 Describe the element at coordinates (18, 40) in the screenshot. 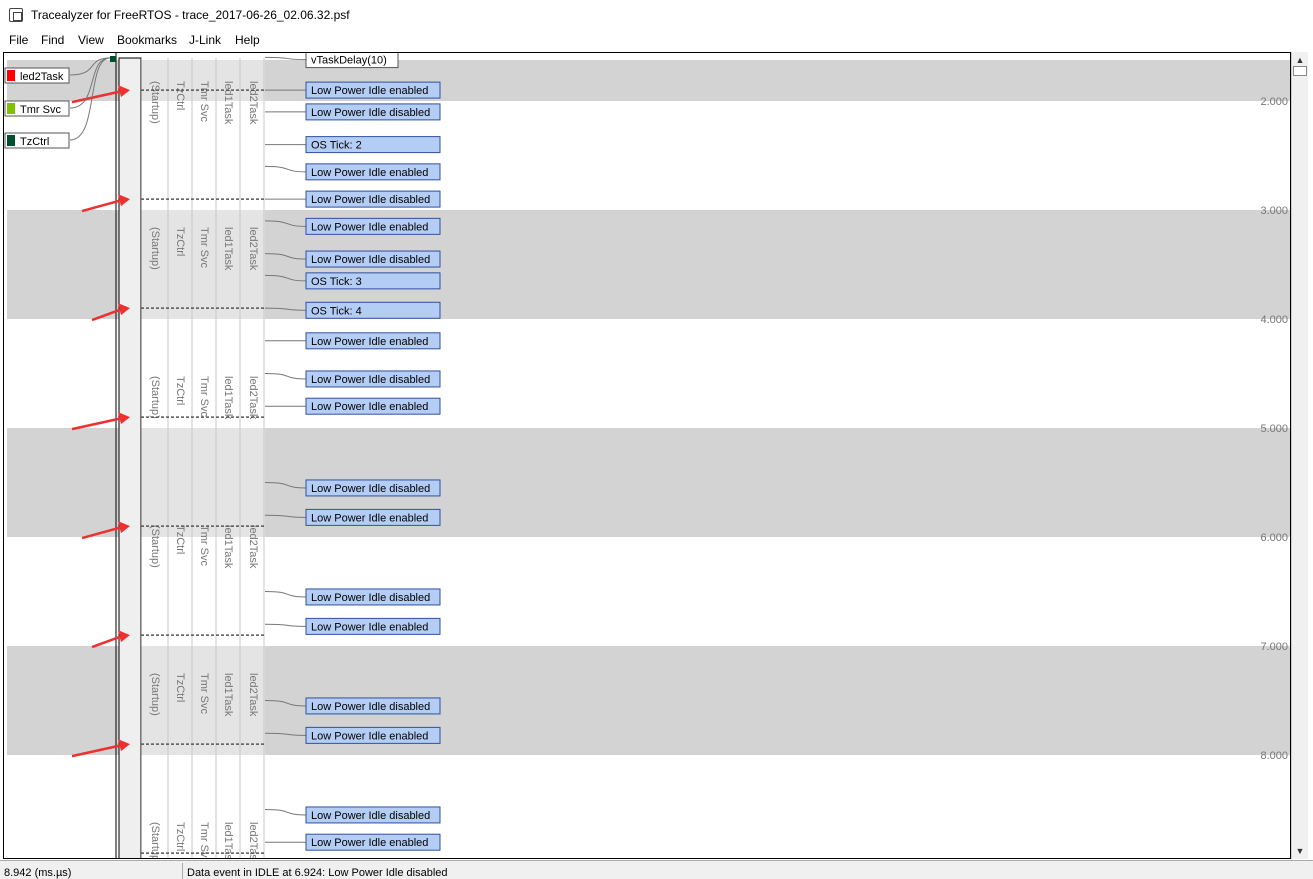

I see `menu-file: File` at that location.